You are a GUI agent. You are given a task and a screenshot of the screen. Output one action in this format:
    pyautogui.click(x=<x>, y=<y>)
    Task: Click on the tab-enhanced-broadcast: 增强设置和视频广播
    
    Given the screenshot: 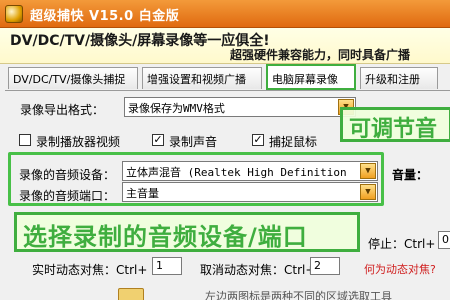 What is the action you would take?
    pyautogui.click(x=202, y=78)
    